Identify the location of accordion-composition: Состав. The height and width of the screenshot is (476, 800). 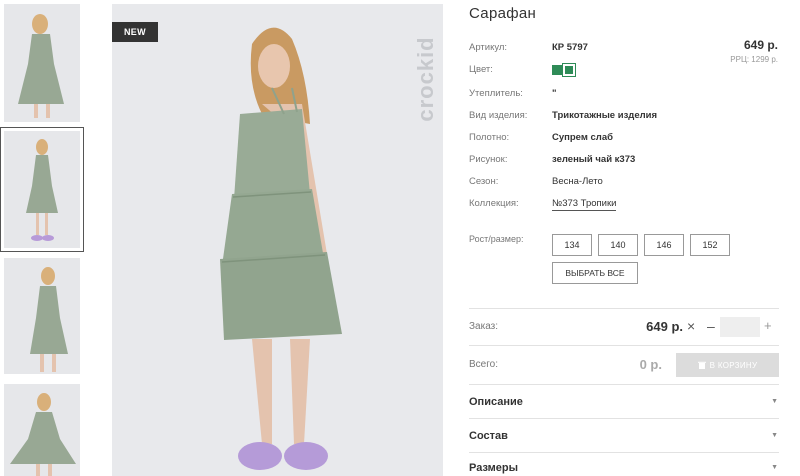
(488, 436).